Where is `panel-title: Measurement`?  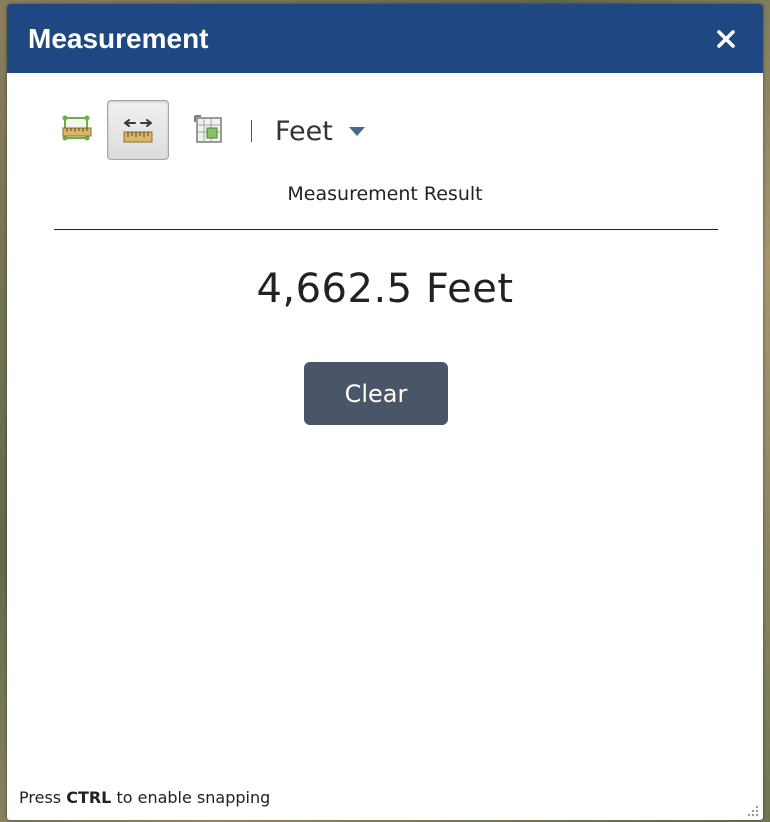 panel-title: Measurement is located at coordinates (118, 38).